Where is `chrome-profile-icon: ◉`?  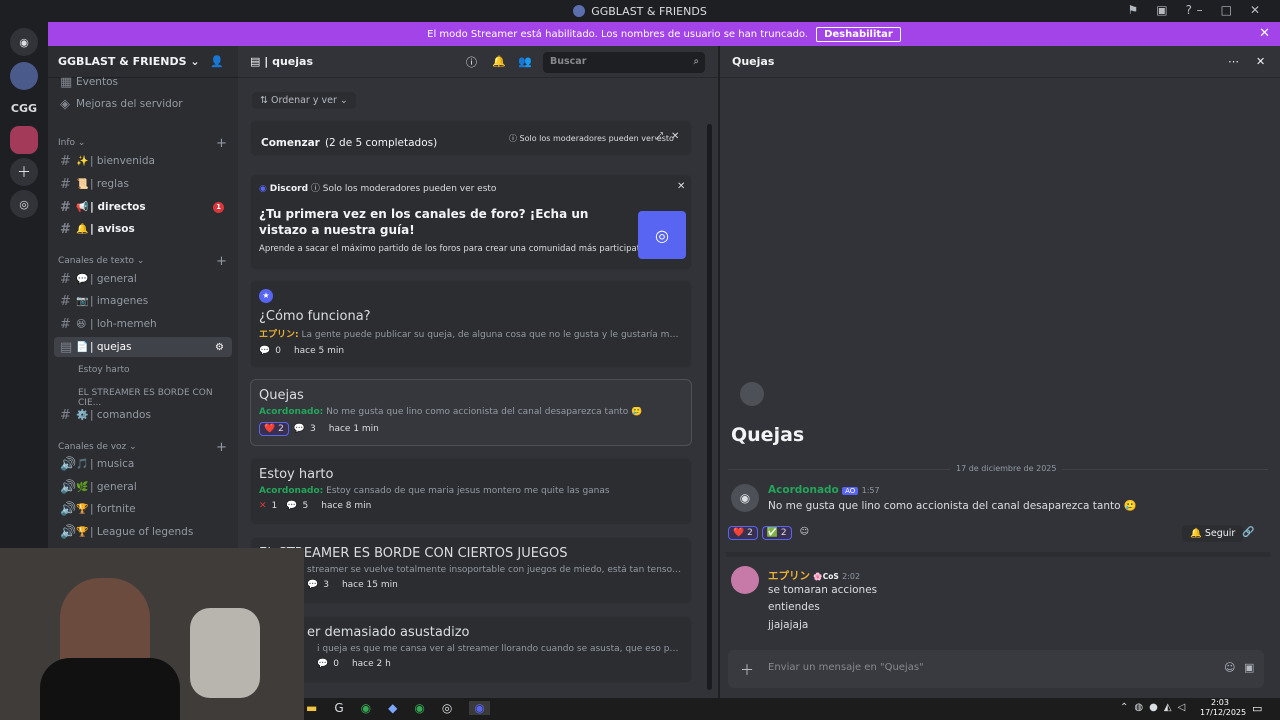
chrome-profile-icon: ◉ is located at coordinates (419, 708).